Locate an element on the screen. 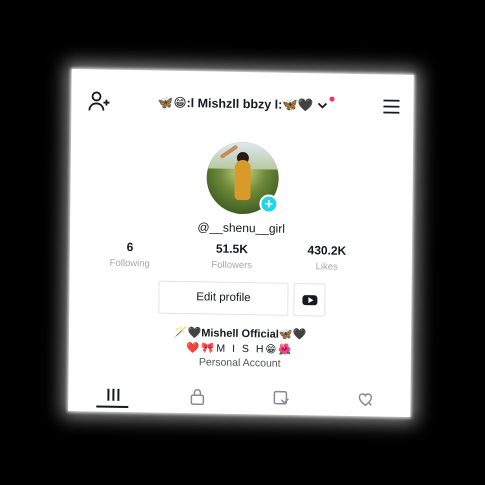  hamburger-menu-icon is located at coordinates (391, 106).